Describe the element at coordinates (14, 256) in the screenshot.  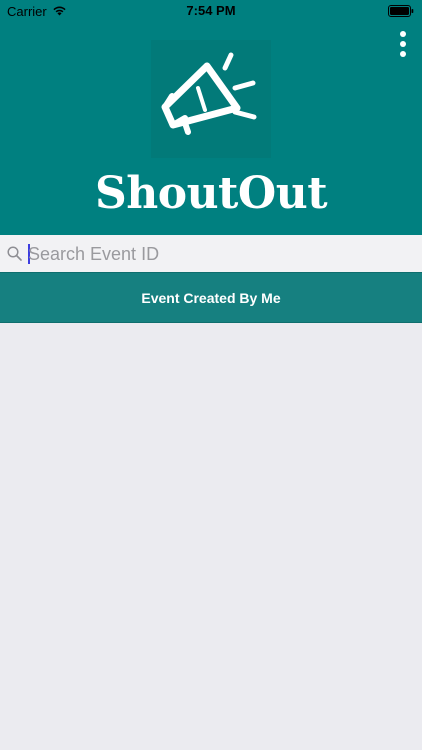
I see `search-icon` at that location.